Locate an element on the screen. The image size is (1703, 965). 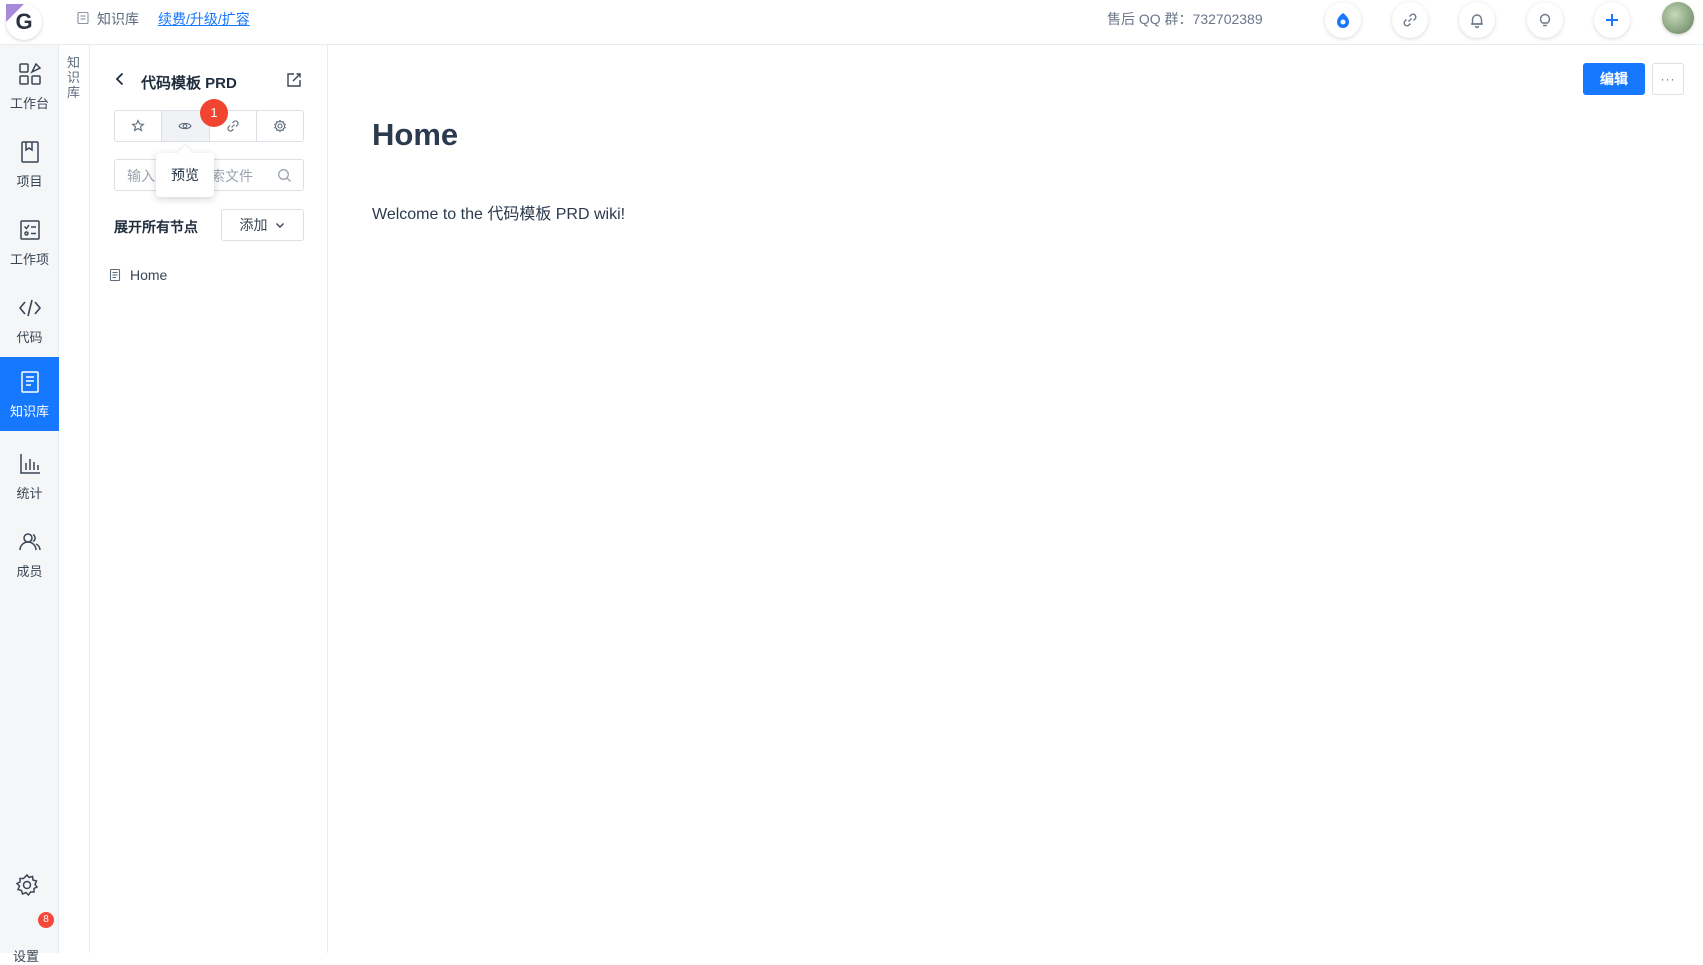
nav-item-stats: 统计 is located at coordinates (29, 476).